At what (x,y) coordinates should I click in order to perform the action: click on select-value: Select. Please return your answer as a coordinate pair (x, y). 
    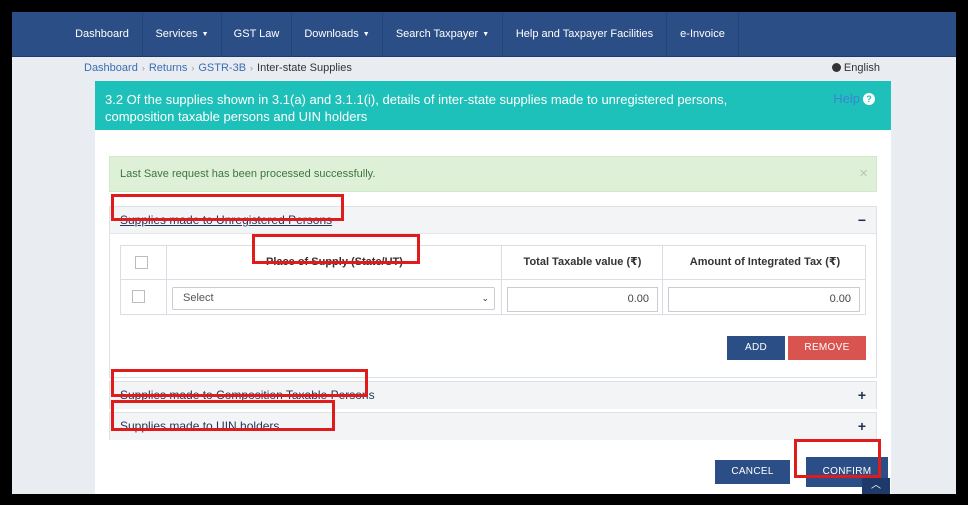
    Looking at the image, I should click on (198, 298).